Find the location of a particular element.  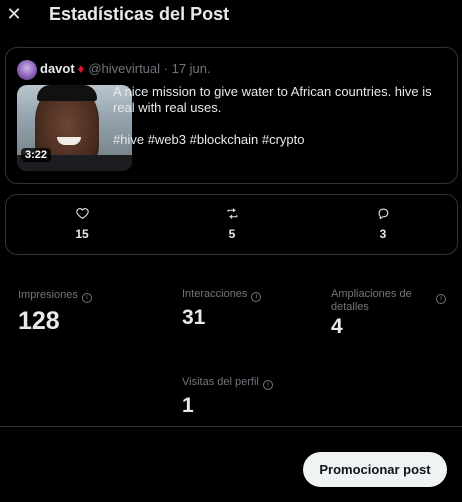

page-title: Estadísticas del Post is located at coordinates (139, 14).